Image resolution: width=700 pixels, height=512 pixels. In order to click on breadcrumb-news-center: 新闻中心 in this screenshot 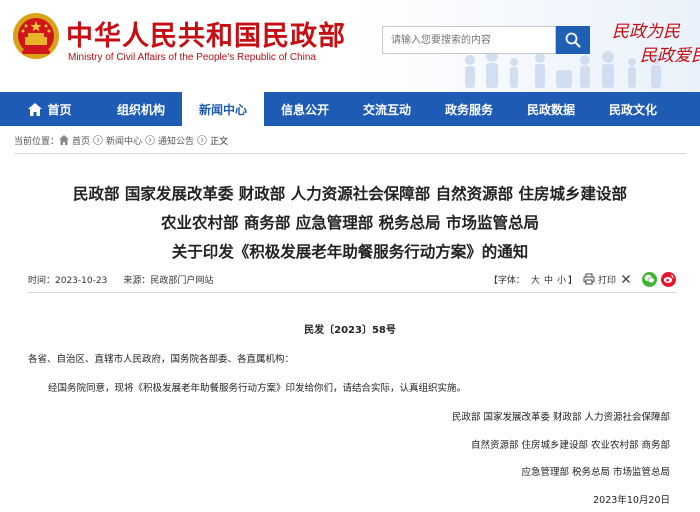, I will do `click(124, 140)`.